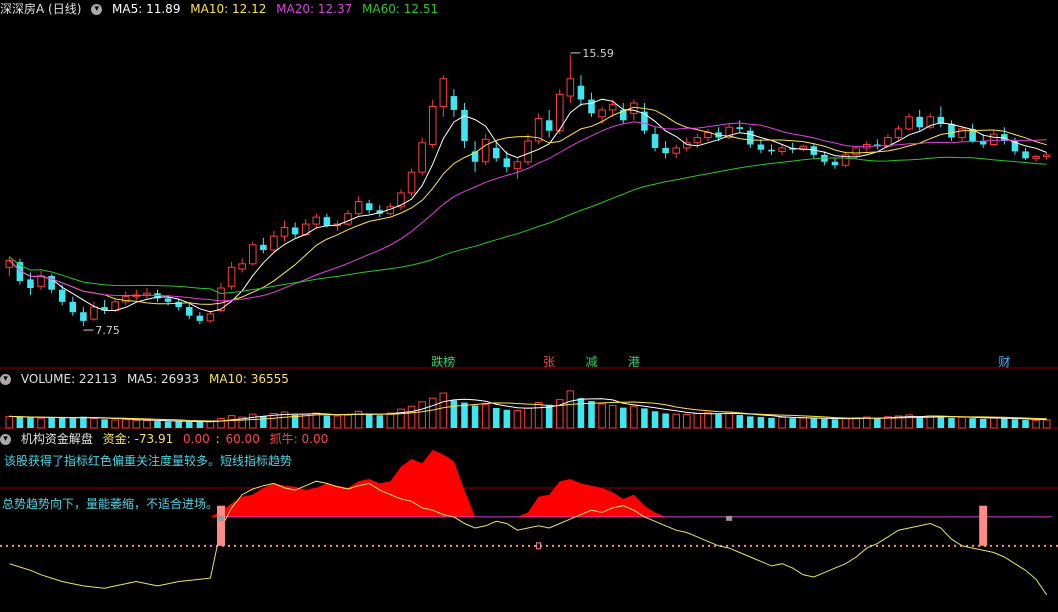  Describe the element at coordinates (249, 379) in the screenshot. I see `vol-ma10-label: MA10: 36555` at that location.